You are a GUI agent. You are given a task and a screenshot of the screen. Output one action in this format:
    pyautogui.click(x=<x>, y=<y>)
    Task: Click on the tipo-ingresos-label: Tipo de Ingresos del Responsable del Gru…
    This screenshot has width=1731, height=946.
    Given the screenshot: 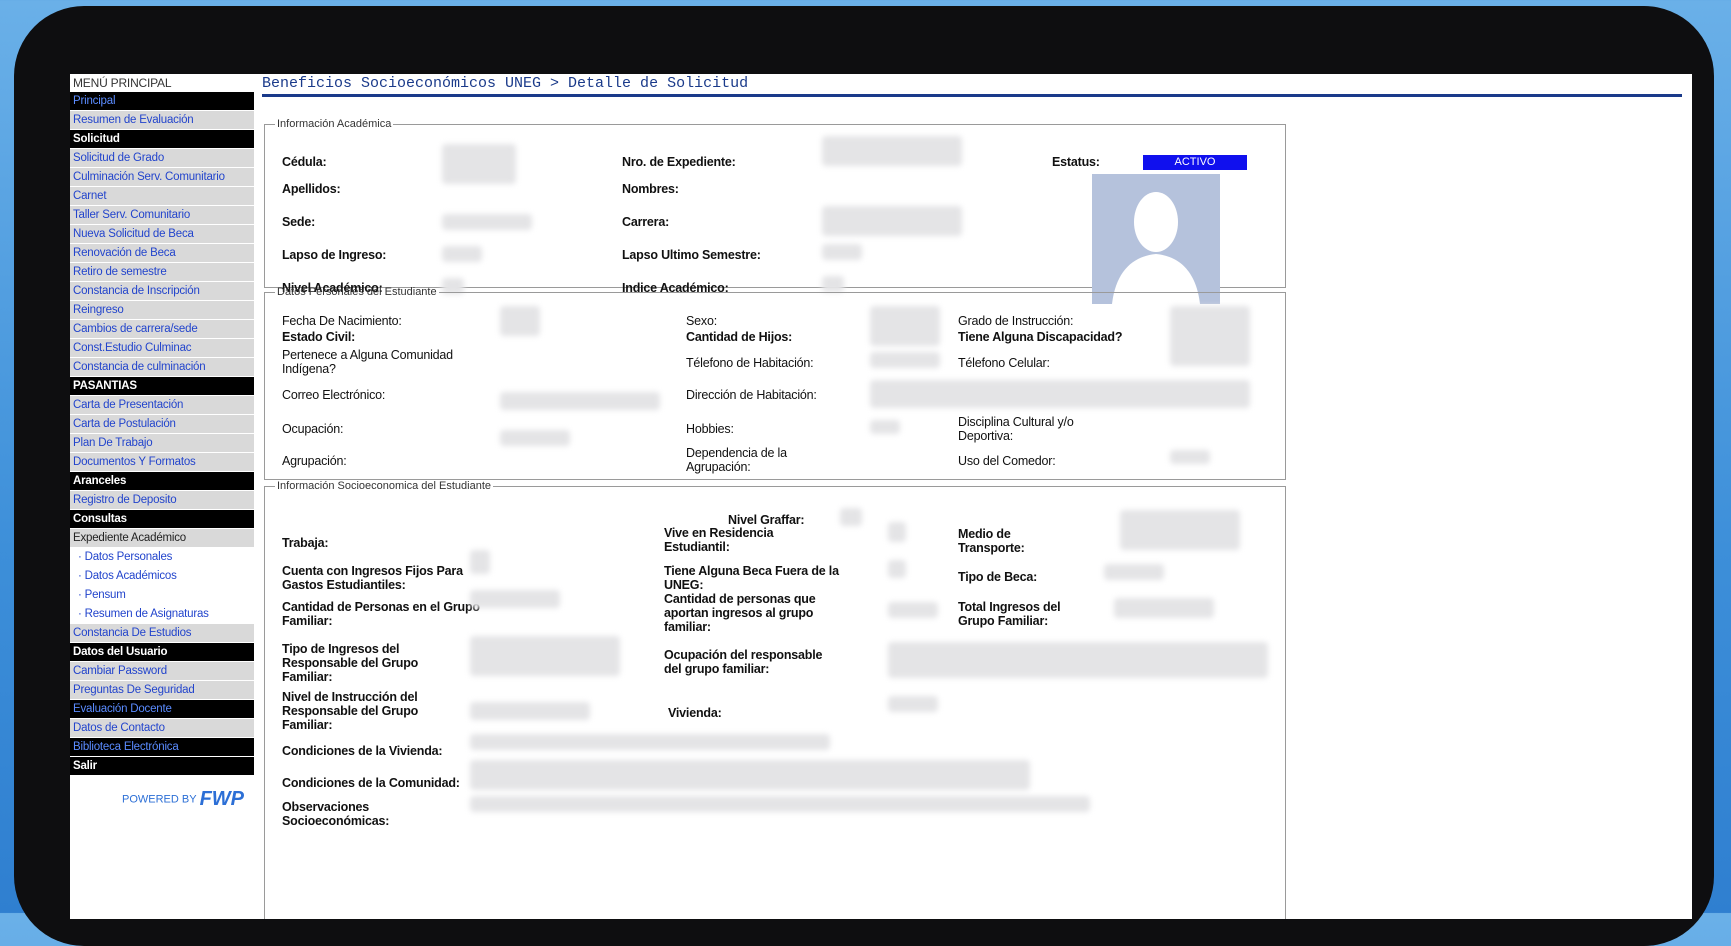 What is the action you would take?
    pyautogui.click(x=350, y=663)
    